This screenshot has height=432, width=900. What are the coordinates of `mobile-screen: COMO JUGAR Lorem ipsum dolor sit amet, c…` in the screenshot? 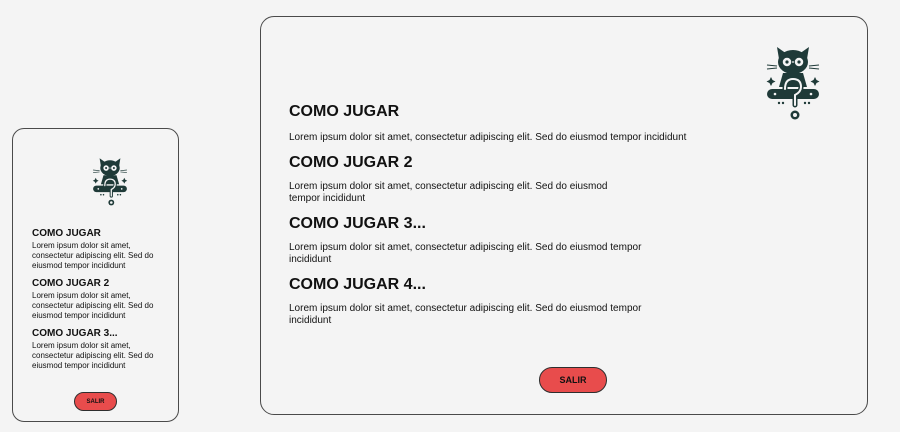 It's located at (95, 275).